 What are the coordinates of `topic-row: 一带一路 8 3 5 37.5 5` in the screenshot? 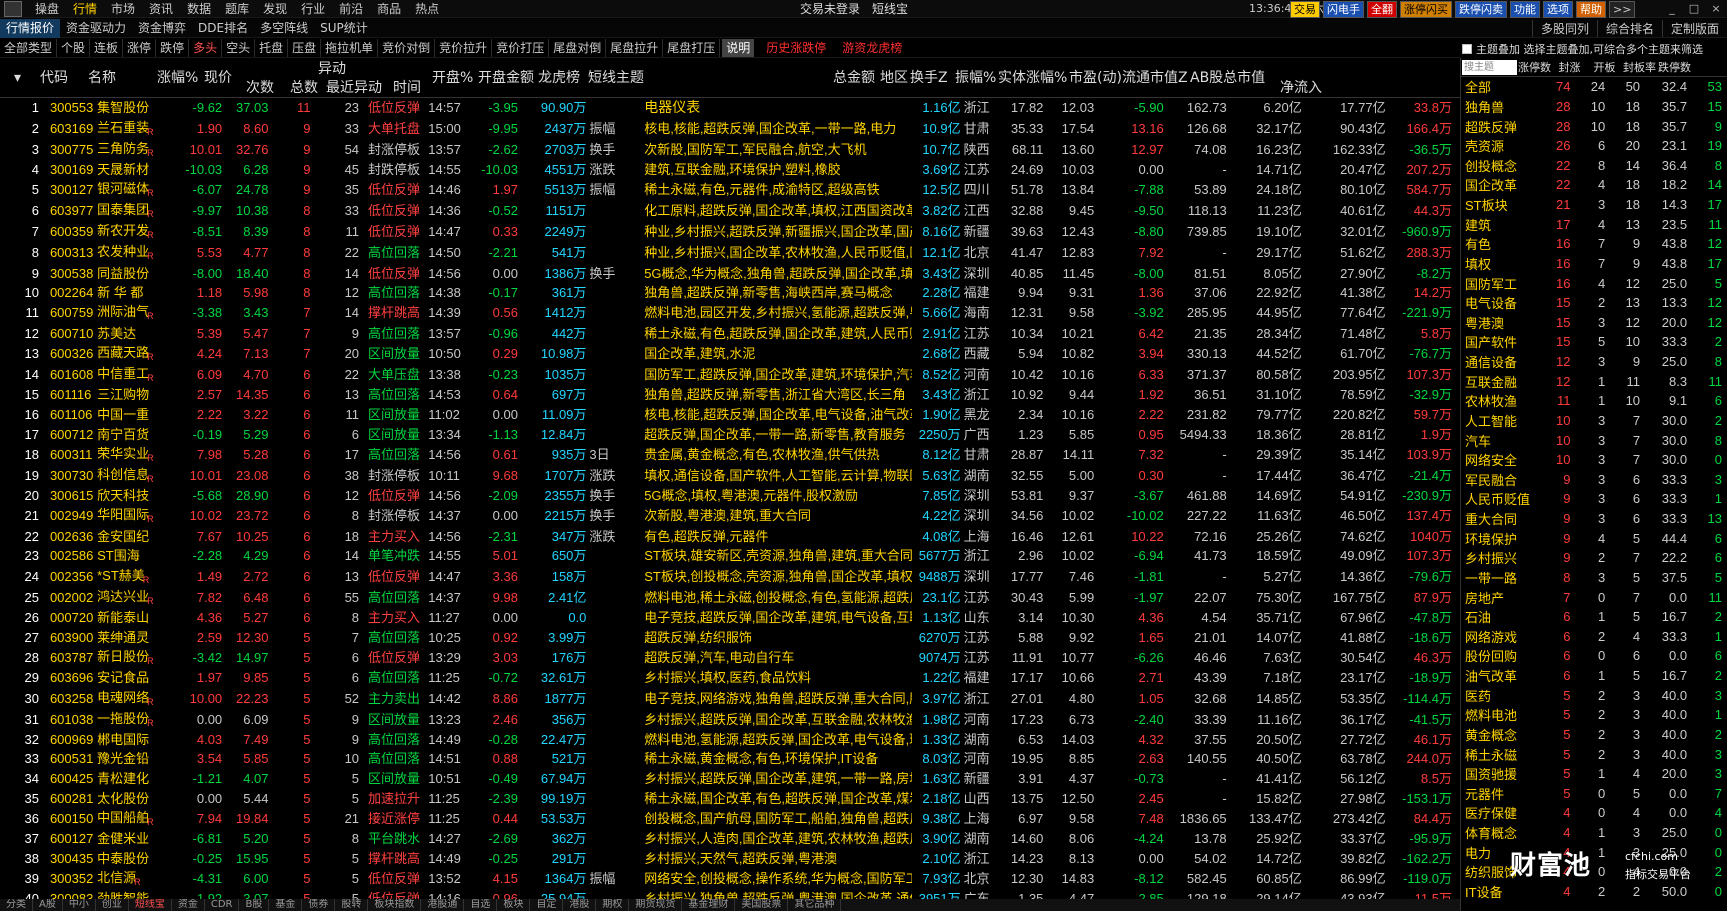 It's located at (1593, 578).